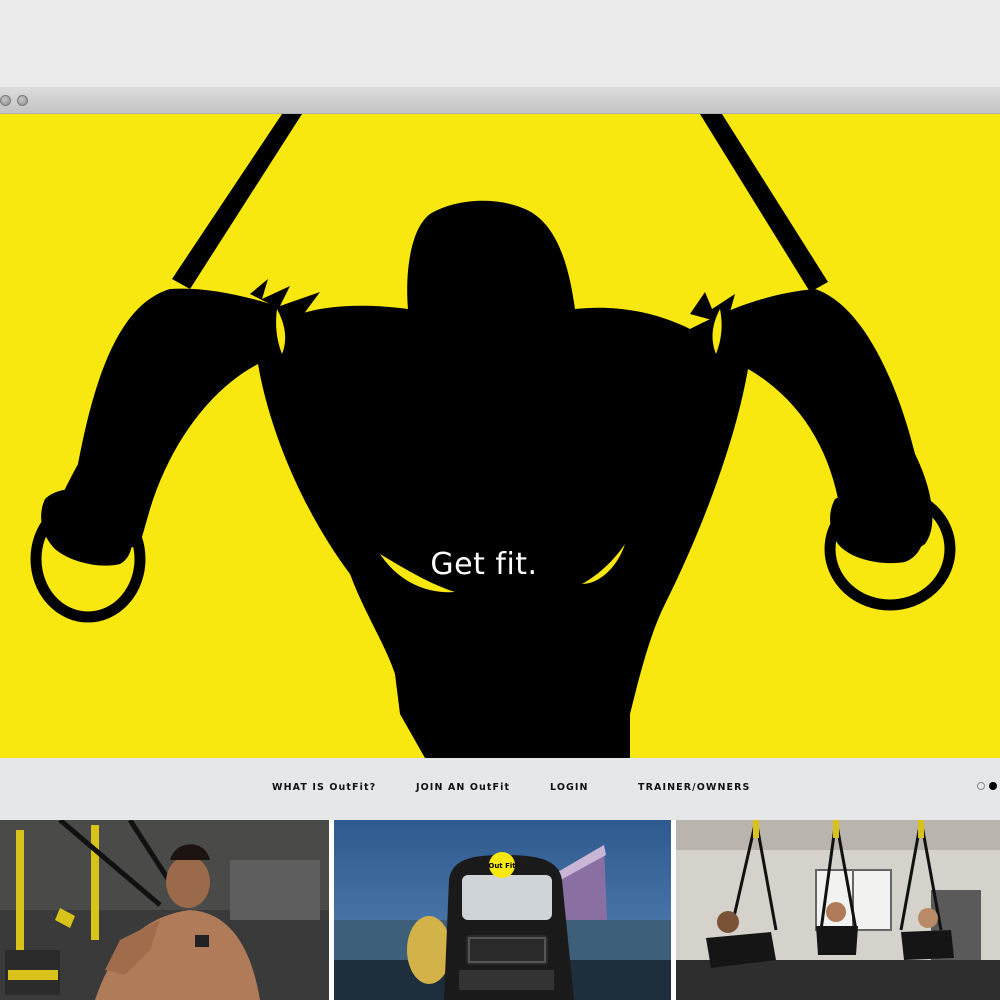 The height and width of the screenshot is (1000, 1000). Describe the element at coordinates (993, 786) in the screenshot. I see `carousel-dot-2-active` at that location.